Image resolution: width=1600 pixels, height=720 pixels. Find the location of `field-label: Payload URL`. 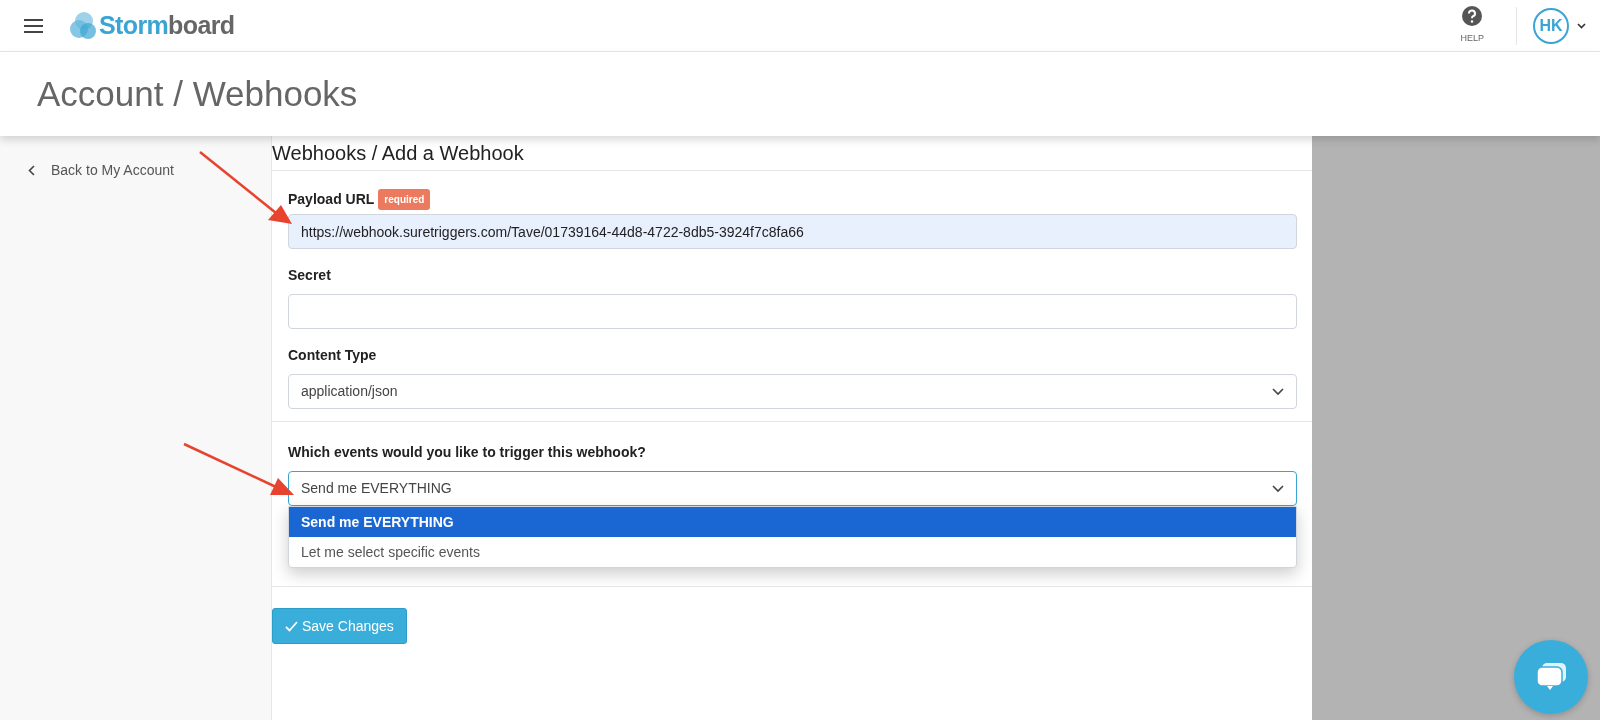

field-label: Payload URL is located at coordinates (331, 199).